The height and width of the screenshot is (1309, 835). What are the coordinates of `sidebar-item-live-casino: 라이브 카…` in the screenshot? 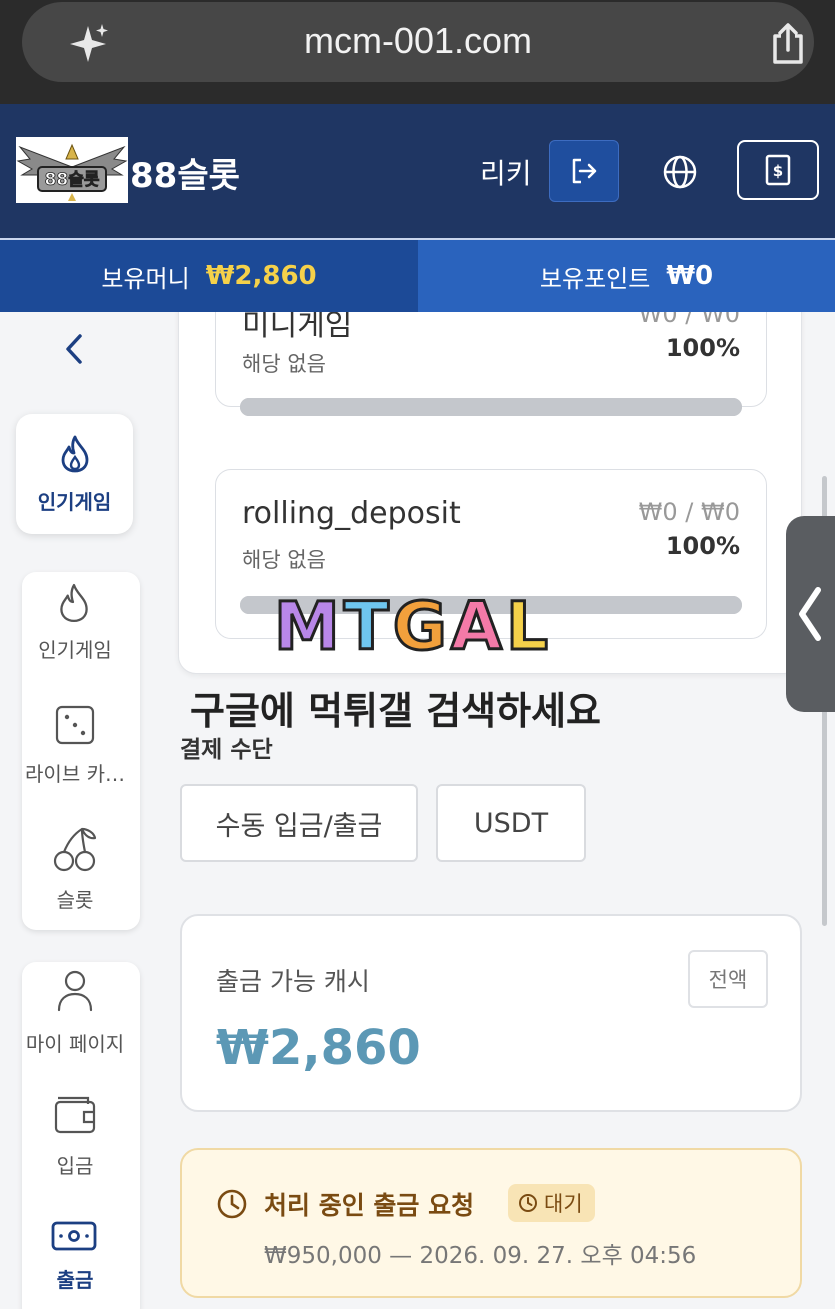 It's located at (75, 749).